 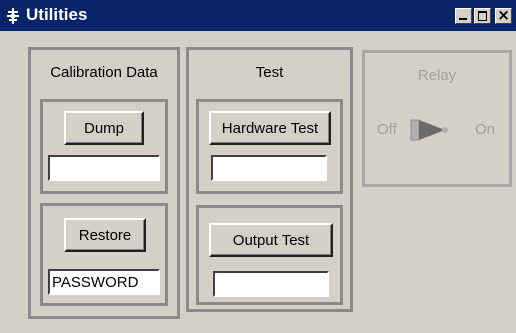 I want to click on hardware-test-panel: Hardware Test, so click(x=269, y=146).